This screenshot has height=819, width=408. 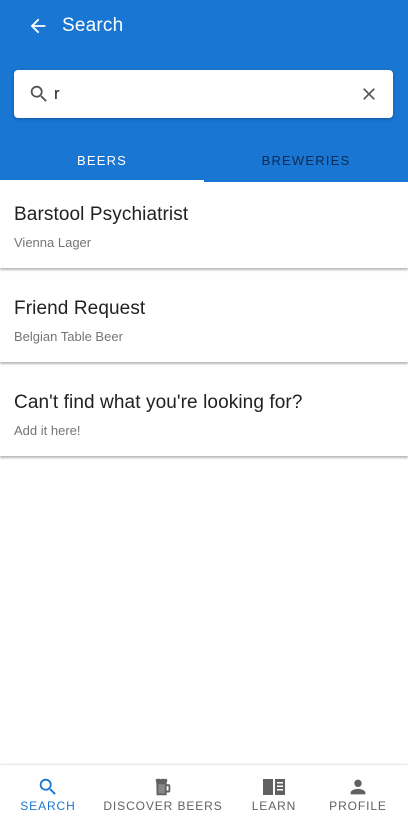 I want to click on arrow-back-icon, so click(x=38, y=26).